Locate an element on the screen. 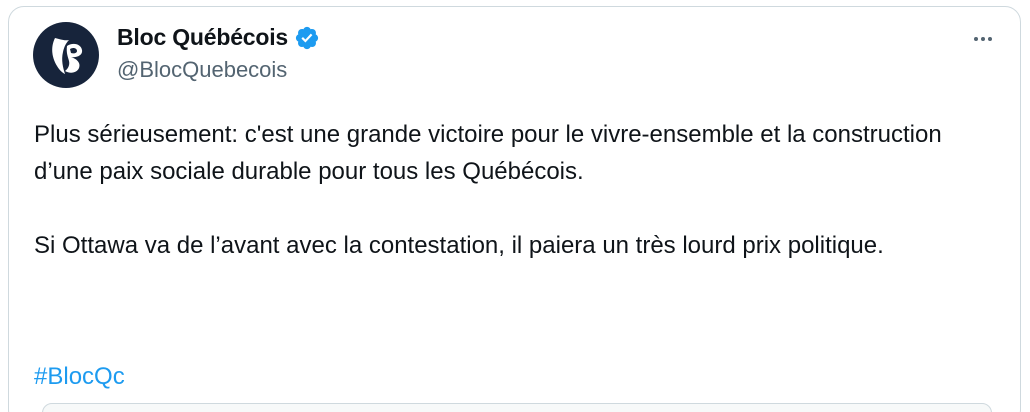 The height and width of the screenshot is (412, 1030). bloc-quebecois-logo-icon is located at coordinates (67, 56).